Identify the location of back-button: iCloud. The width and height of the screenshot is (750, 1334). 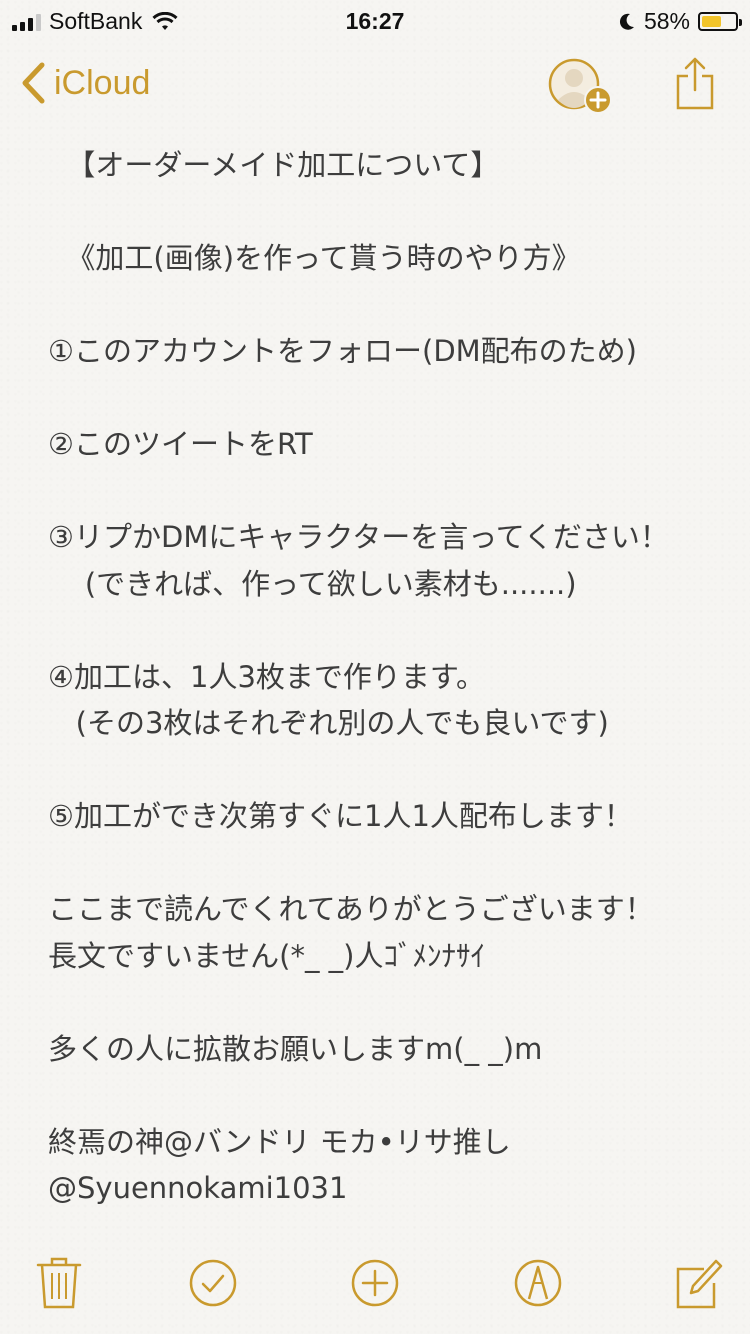
(85, 83).